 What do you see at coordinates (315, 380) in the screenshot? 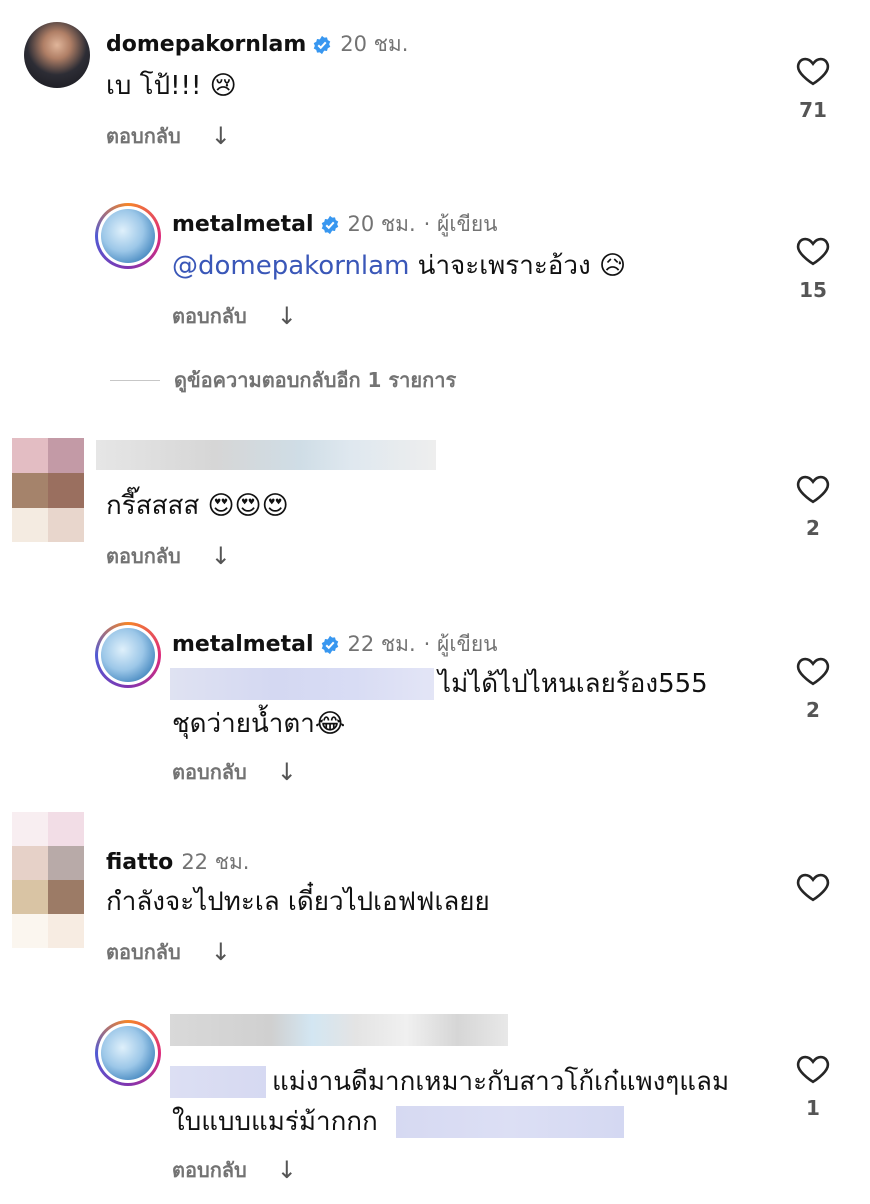
I see `view-more-label: ดูข้อความตอบกลับอีก 1 รายการ` at bounding box center [315, 380].